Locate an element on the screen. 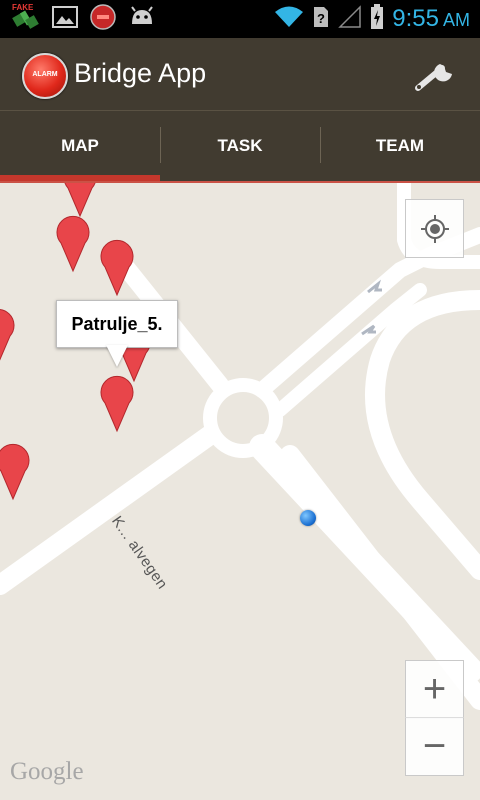 This screenshot has height=800, width=480. signal-icon is located at coordinates (350, 19).